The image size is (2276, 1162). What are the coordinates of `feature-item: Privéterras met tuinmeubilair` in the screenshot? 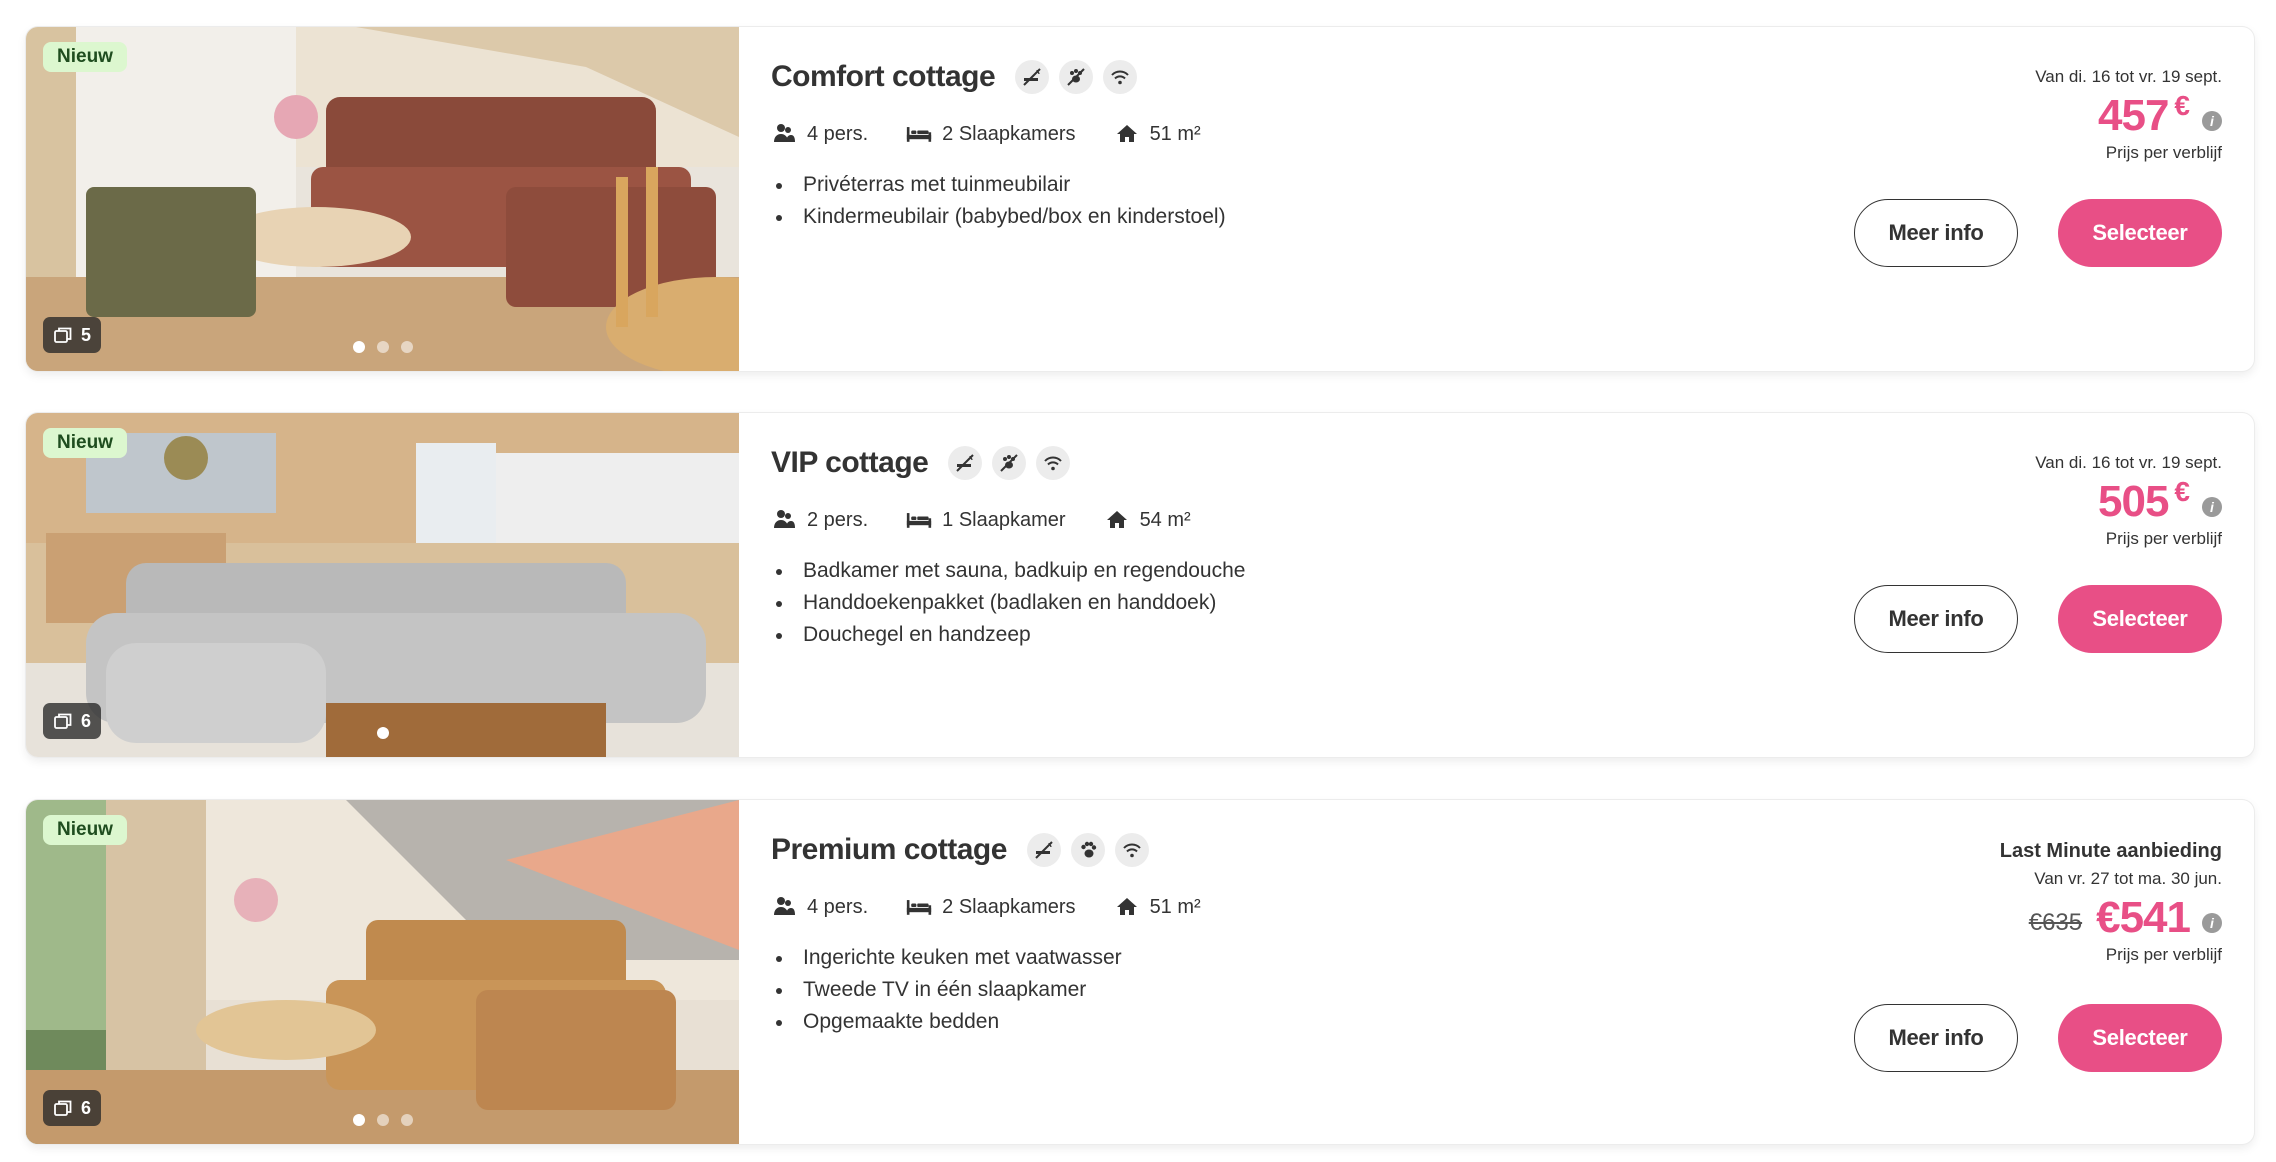 It's located at (1221, 185).